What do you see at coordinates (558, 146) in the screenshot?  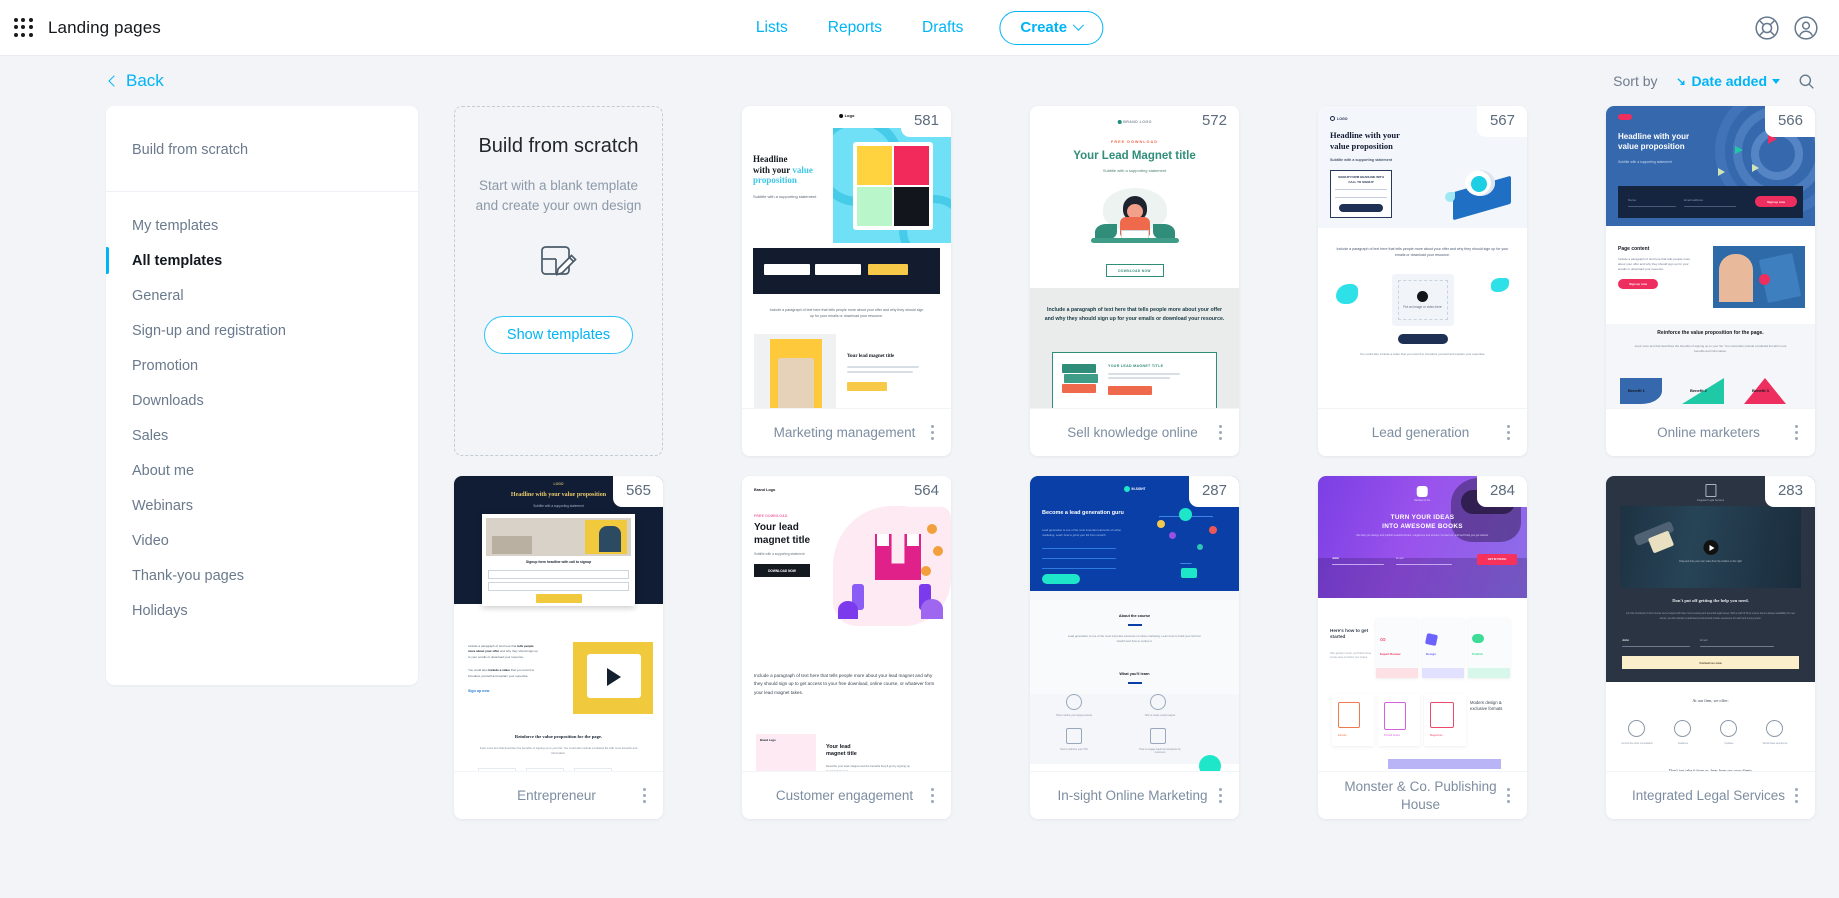 I see `scratch-card-title: Build from scratch` at bounding box center [558, 146].